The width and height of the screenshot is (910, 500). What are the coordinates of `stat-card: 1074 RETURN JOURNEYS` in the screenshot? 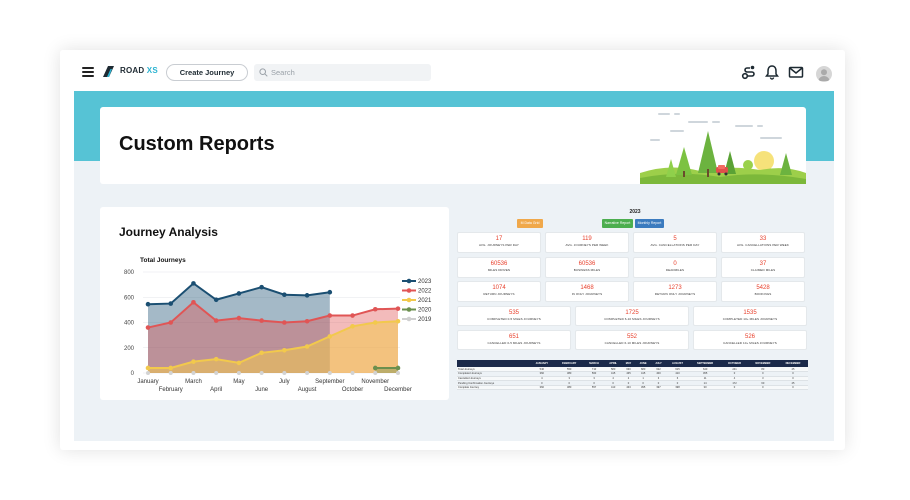 It's located at (499, 291).